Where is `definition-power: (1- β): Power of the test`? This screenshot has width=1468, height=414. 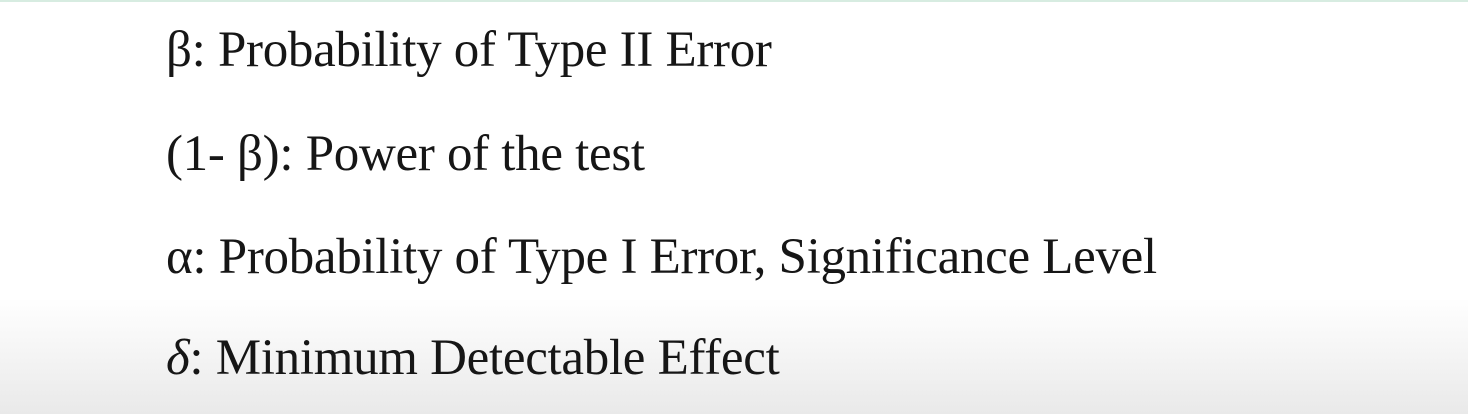
definition-power: (1- β): Power of the test is located at coordinates (405, 154).